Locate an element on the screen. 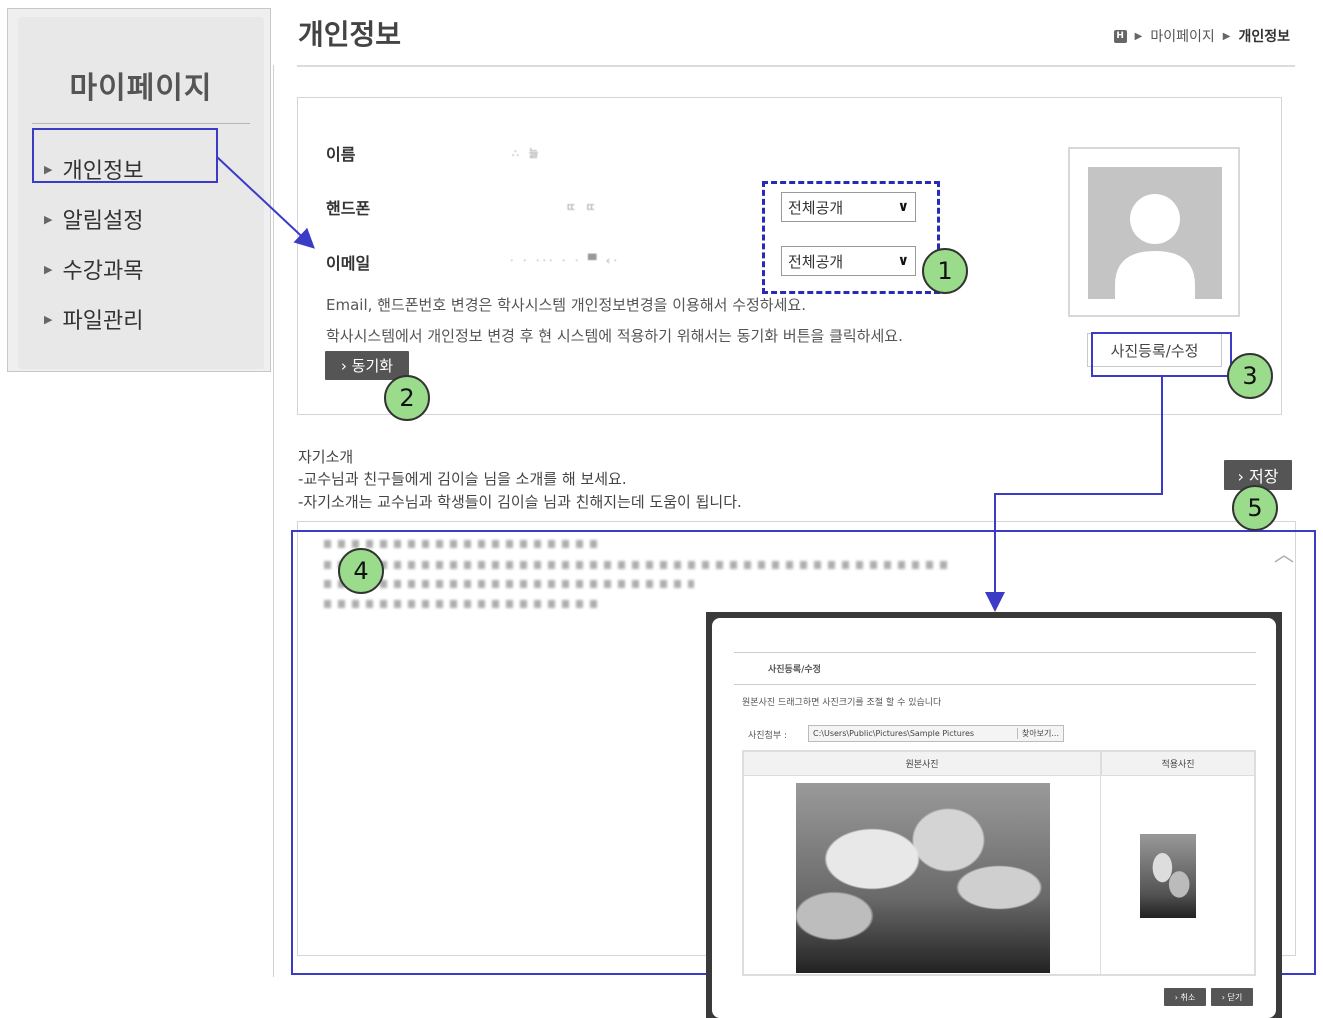 The image size is (1323, 1018). annotation-box-visibility is located at coordinates (851, 237).